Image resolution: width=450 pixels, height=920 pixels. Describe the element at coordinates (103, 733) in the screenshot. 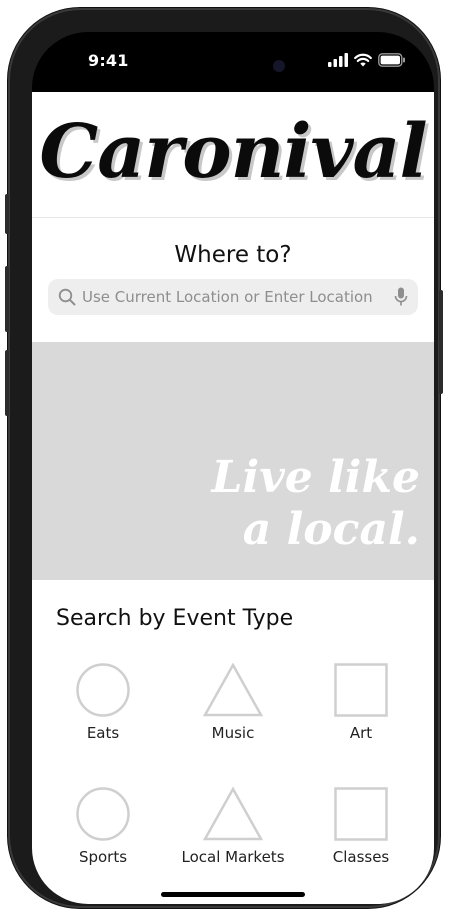

I see `event-type-label: Eats` at that location.